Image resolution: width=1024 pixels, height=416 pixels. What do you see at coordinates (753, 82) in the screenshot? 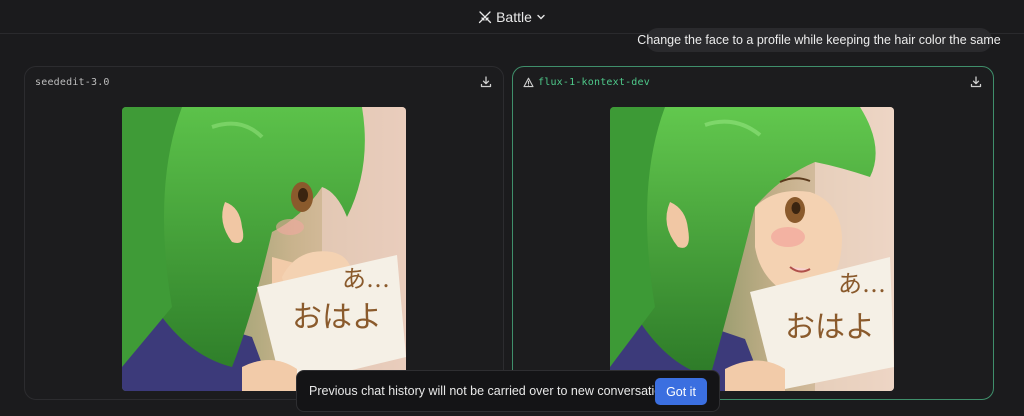
I see `panel-header: flux-1-kontext-dev` at bounding box center [753, 82].